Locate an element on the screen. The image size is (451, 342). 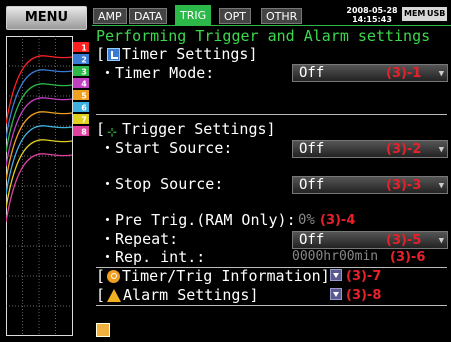
annotation-3-3: (3)-3 is located at coordinates (404, 185).